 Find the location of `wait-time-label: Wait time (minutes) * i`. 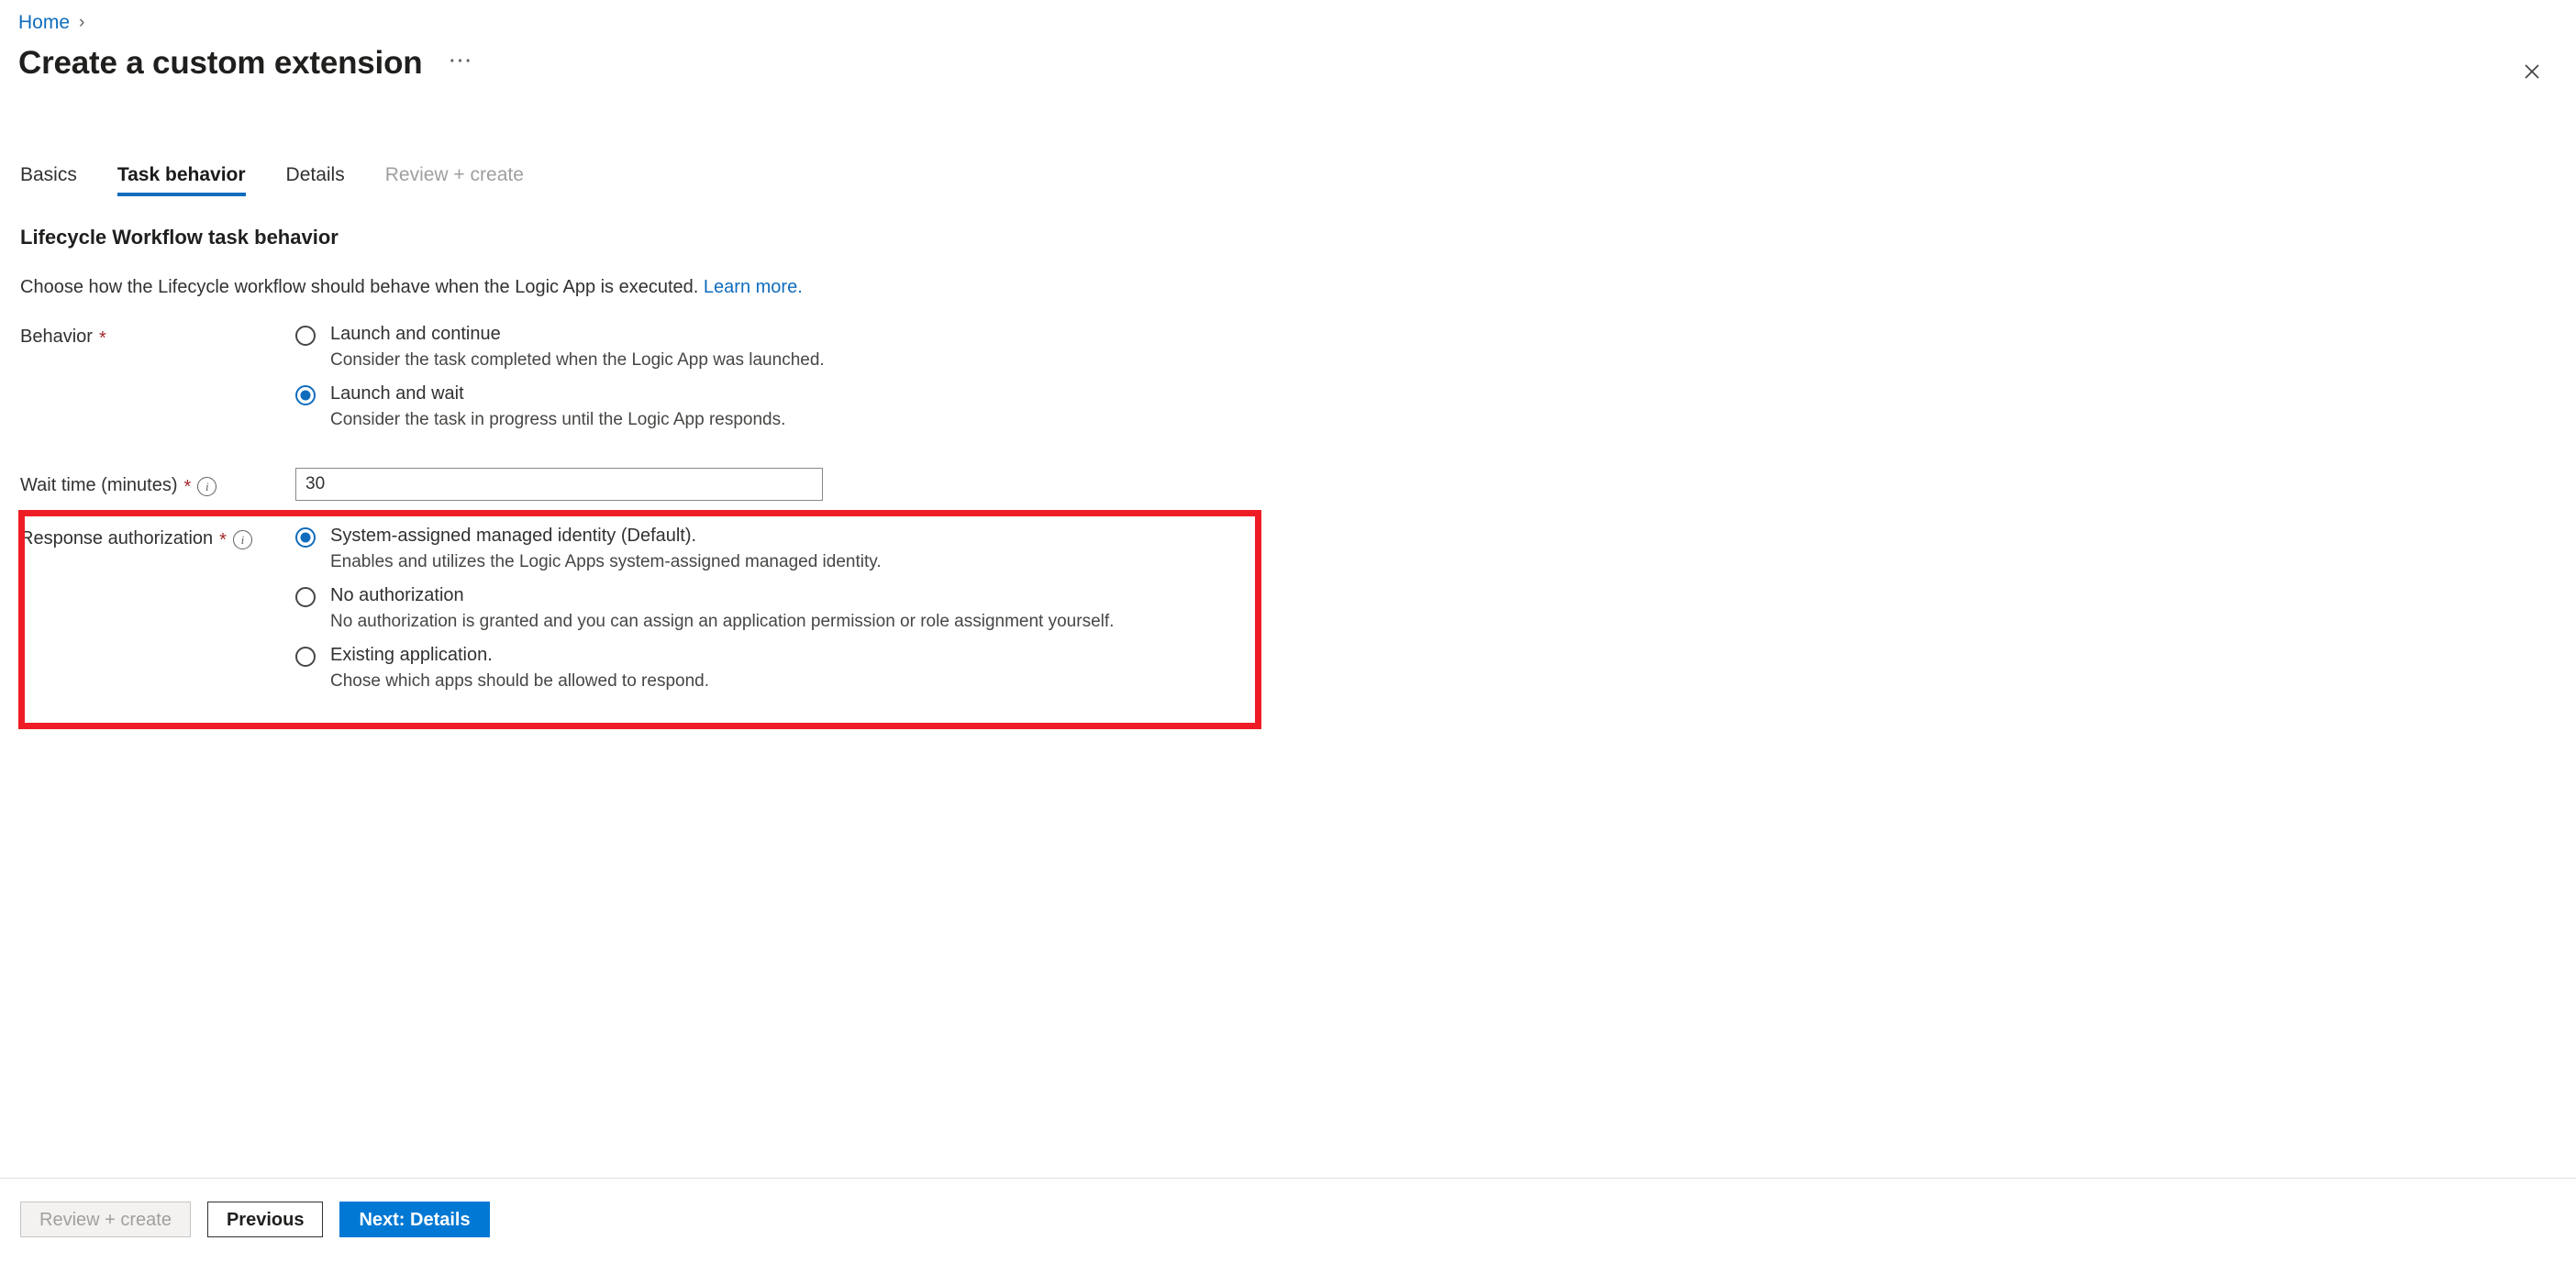

wait-time-label: Wait time (minutes) * i is located at coordinates (157, 484).